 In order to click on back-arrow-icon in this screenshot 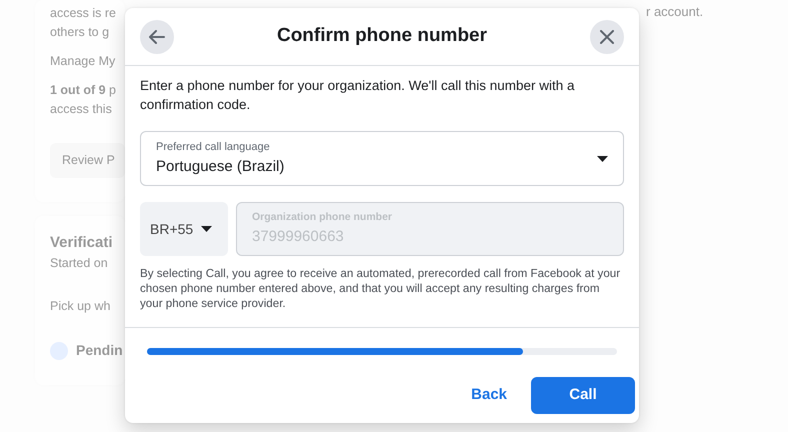, I will do `click(157, 37)`.